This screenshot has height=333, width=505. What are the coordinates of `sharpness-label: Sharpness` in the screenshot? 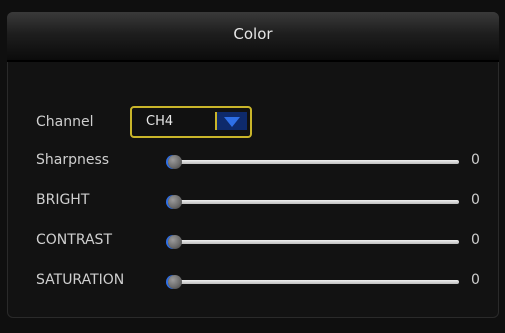 It's located at (73, 160).